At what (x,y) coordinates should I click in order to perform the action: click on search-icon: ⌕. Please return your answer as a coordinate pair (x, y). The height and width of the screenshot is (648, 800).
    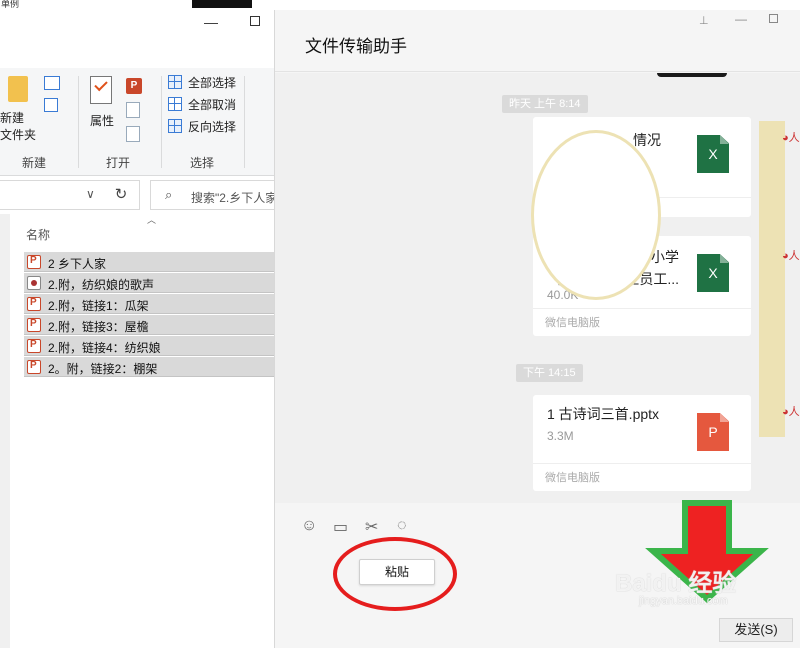
    Looking at the image, I should click on (169, 194).